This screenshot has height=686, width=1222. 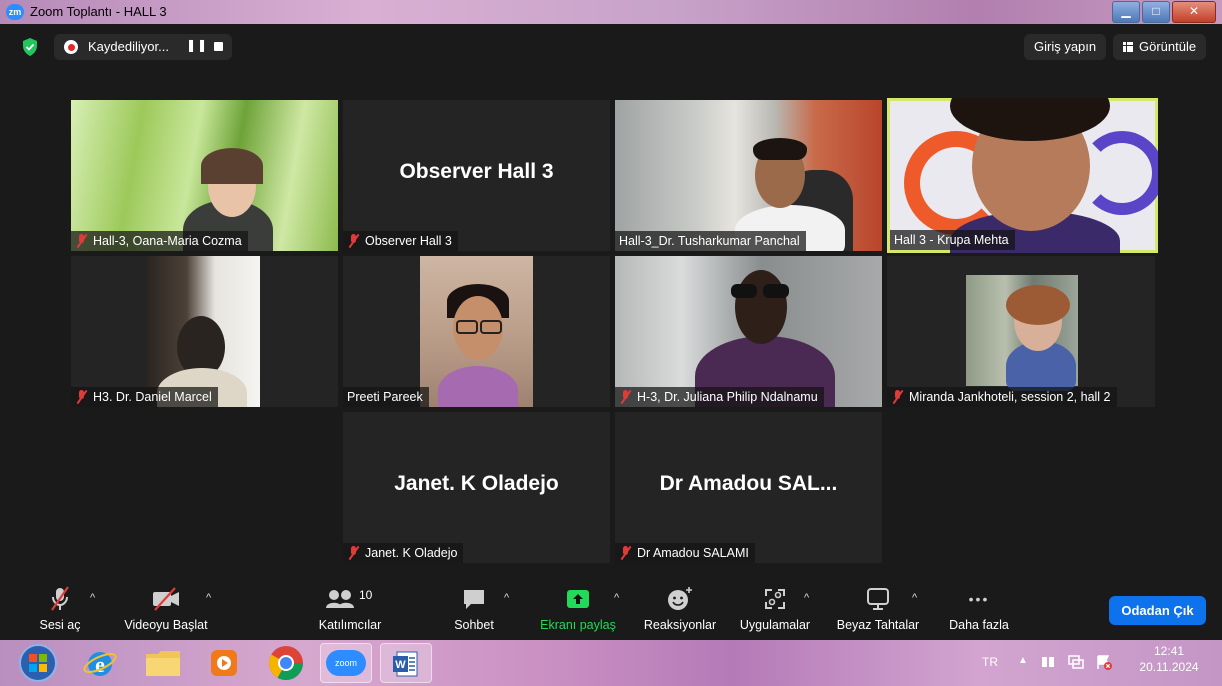 I want to click on taskbar-clock: 12:41 20.11.2024, so click(x=1169, y=659).